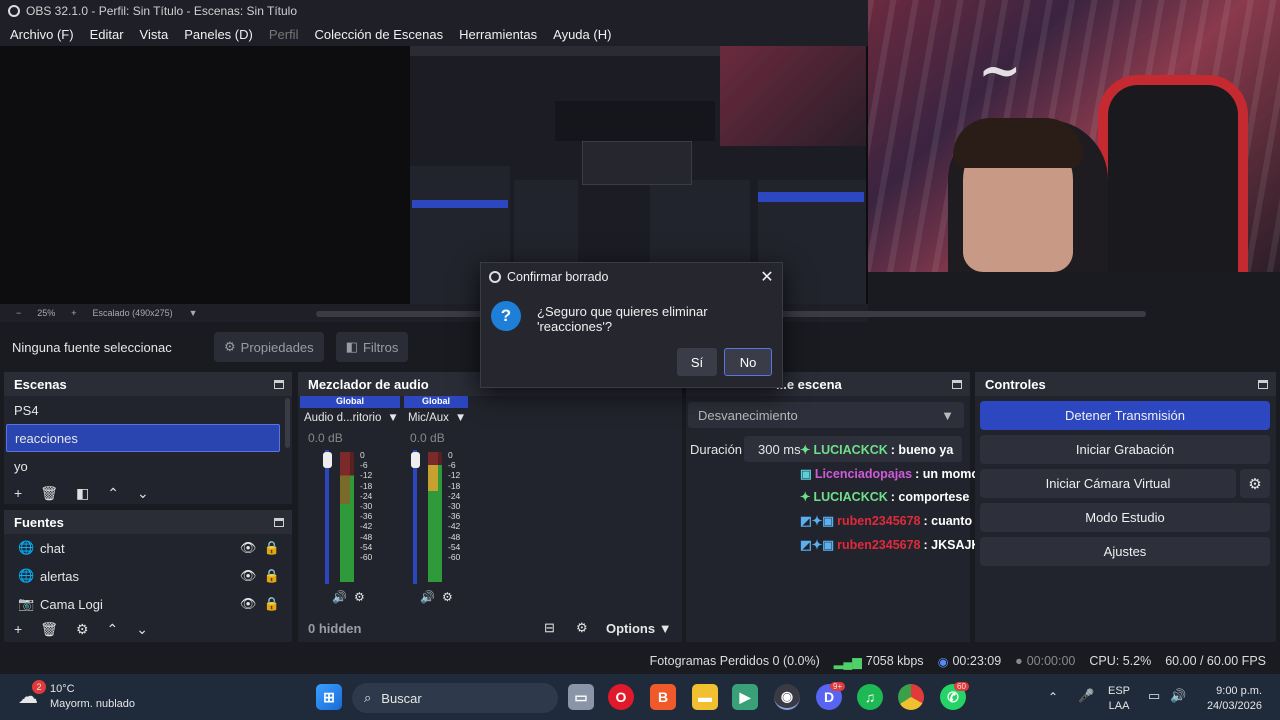 Image resolution: width=1280 pixels, height=720 pixels. What do you see at coordinates (82, 493) in the screenshot?
I see `scene-filters-icon: ◧` at bounding box center [82, 493].